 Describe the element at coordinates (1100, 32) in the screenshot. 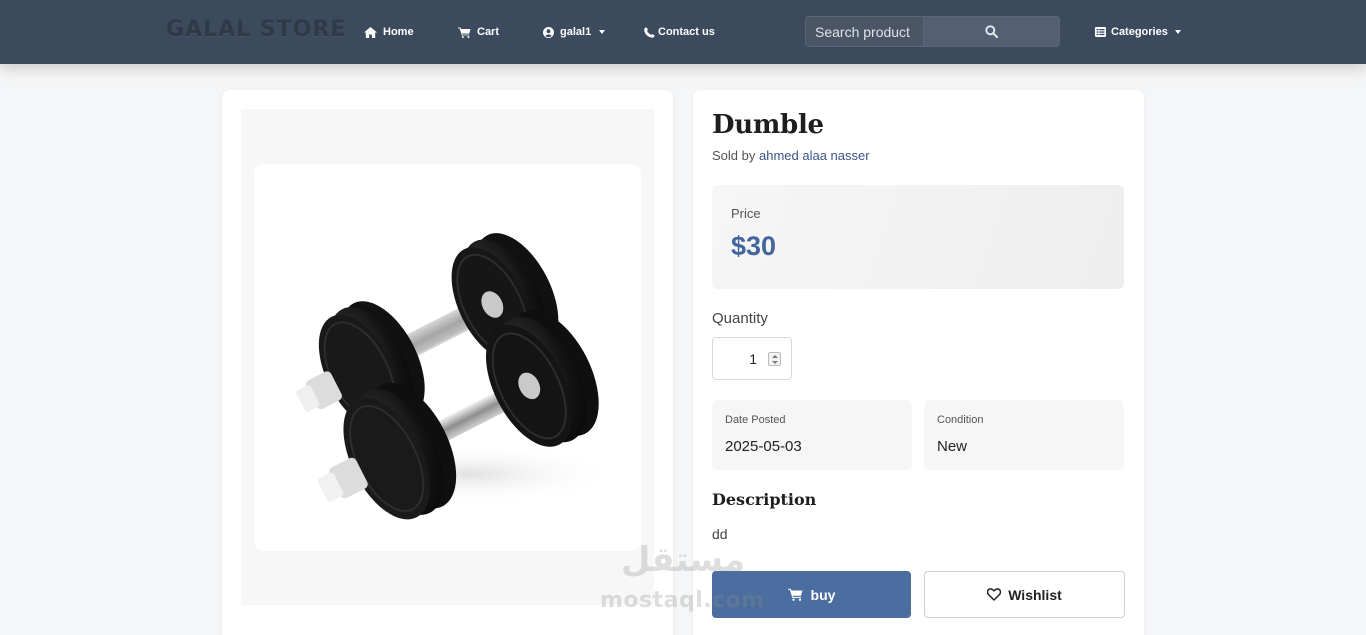

I see `list-icon` at that location.